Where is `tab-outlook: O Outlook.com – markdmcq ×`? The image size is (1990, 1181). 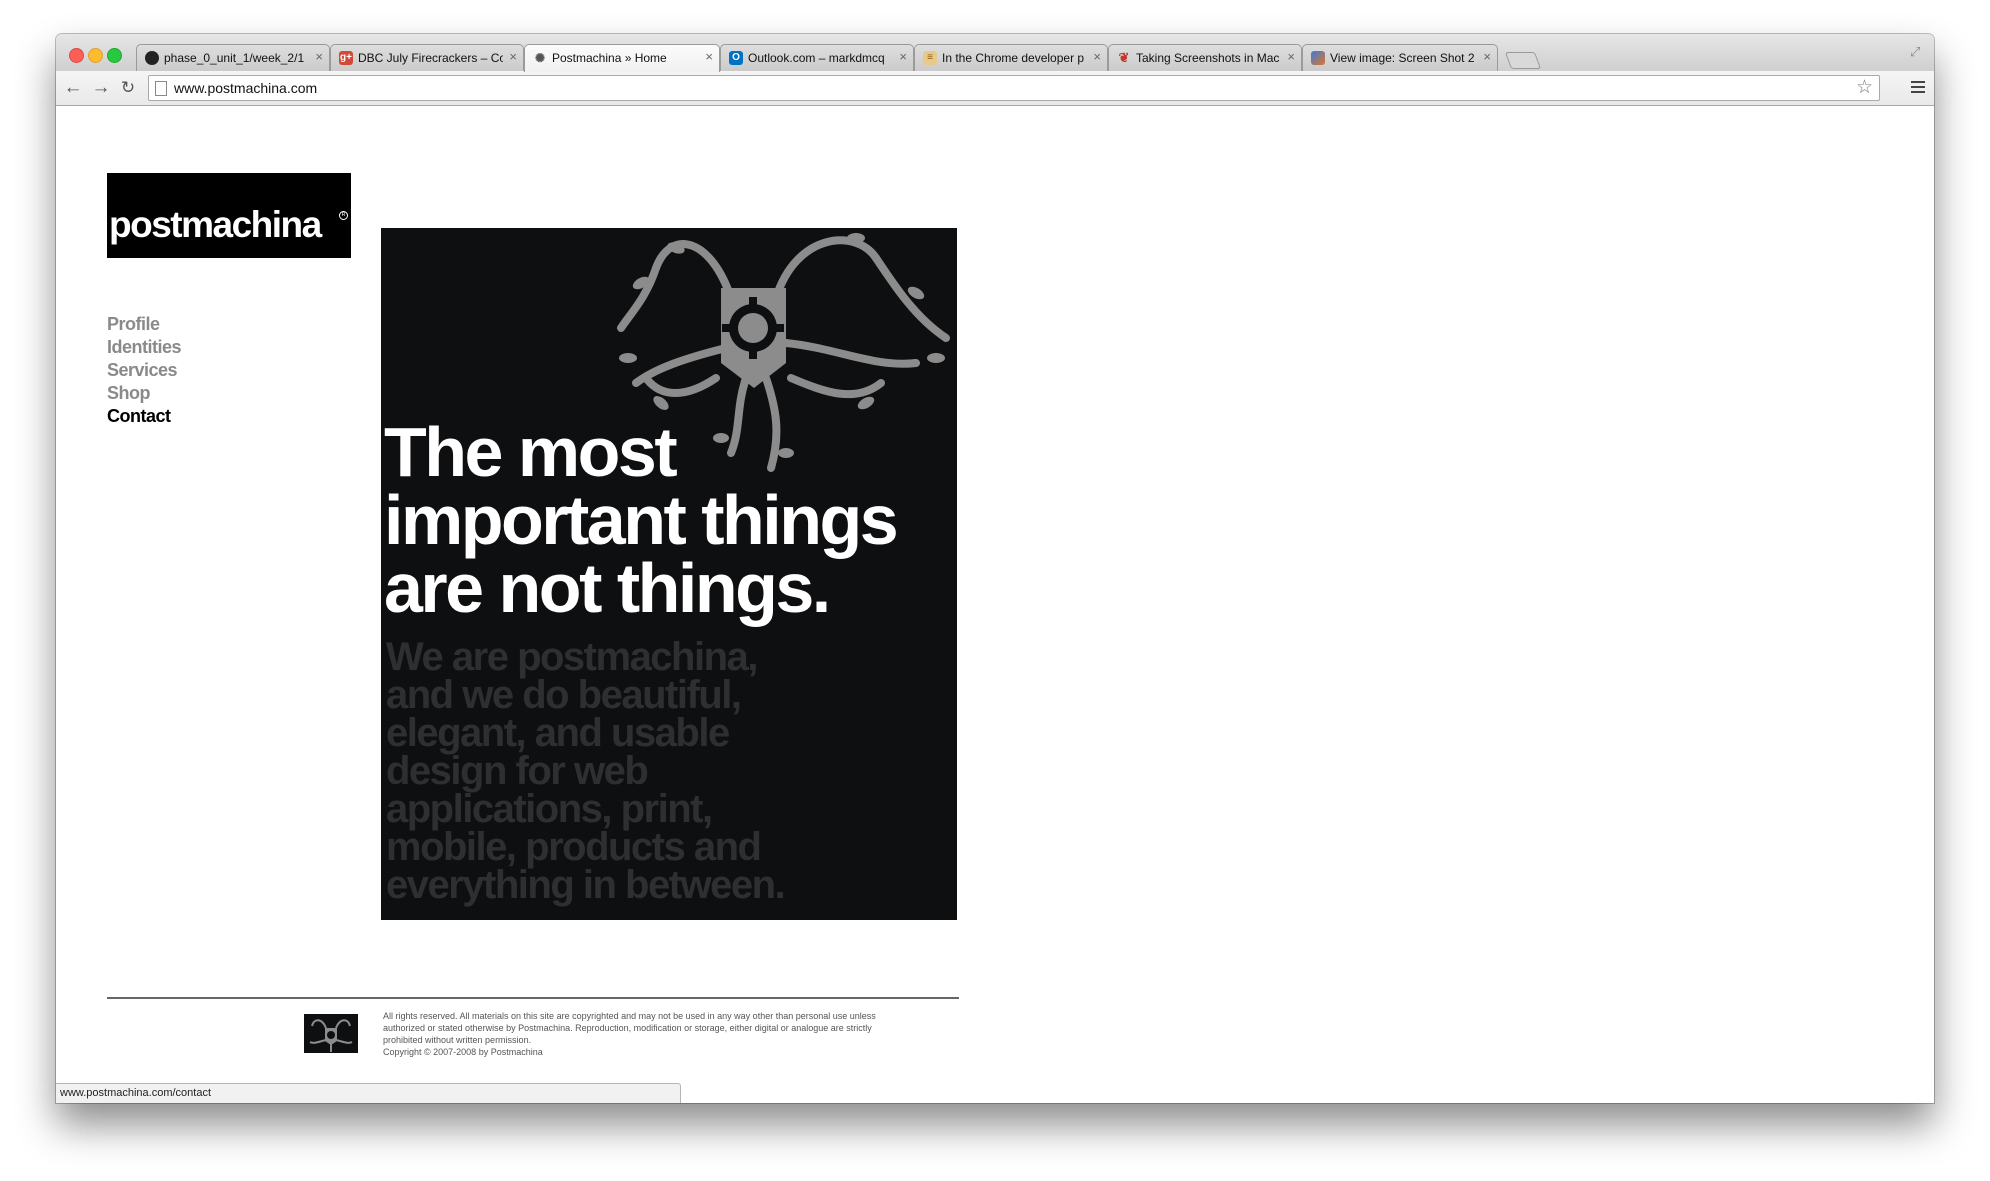
tab-outlook: O Outlook.com – markdmcq × is located at coordinates (817, 58).